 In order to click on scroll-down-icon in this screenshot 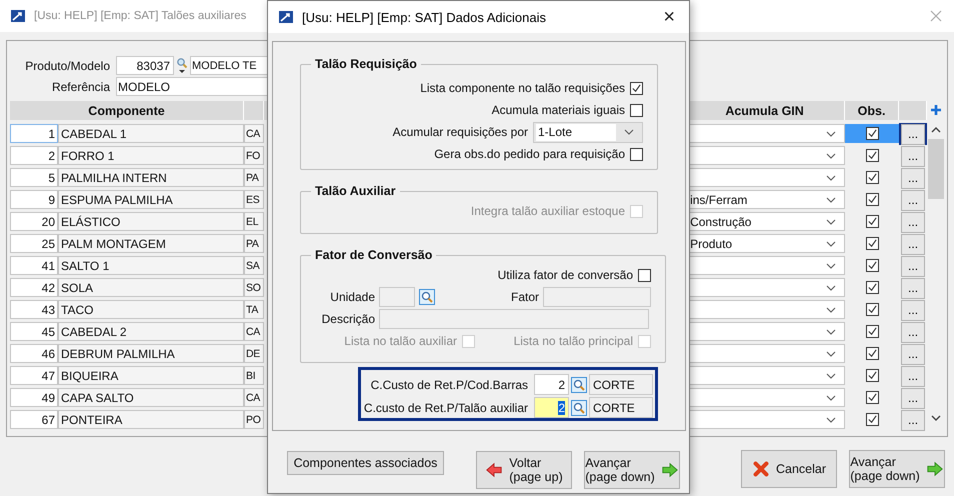, I will do `click(936, 418)`.